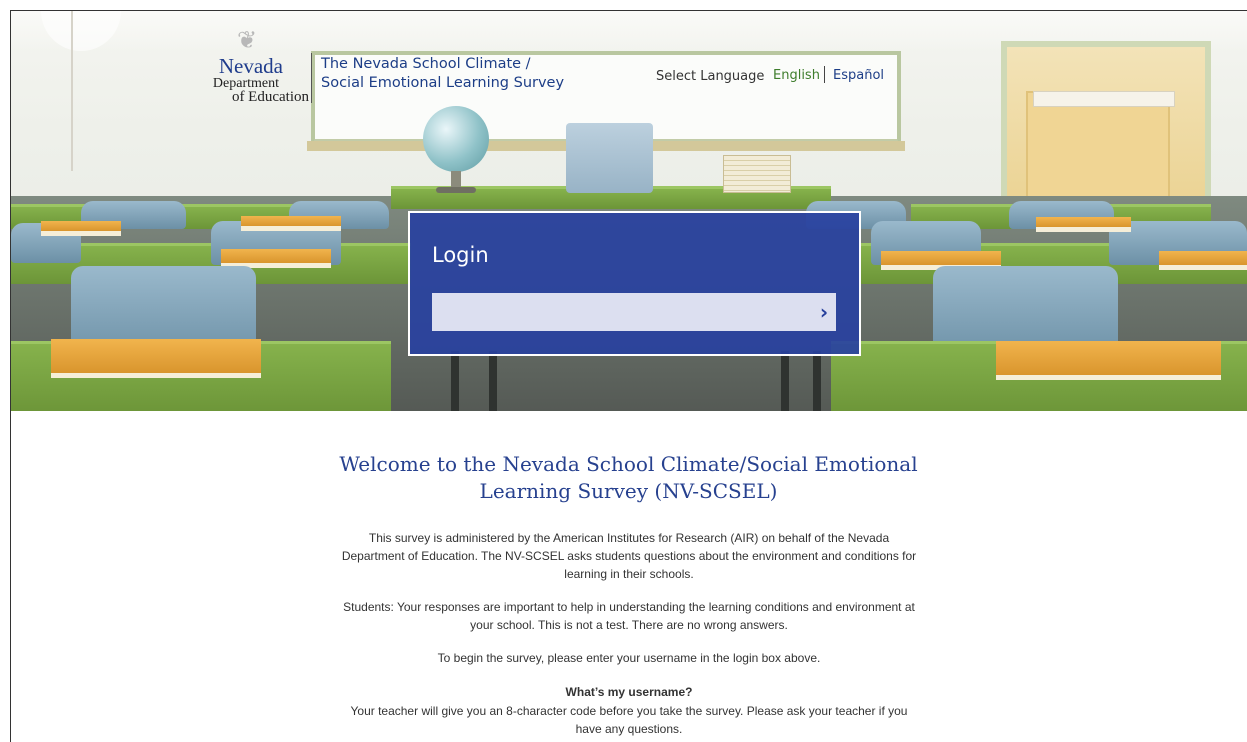 Image resolution: width=1247 pixels, height=742 pixels. Describe the element at coordinates (443, 83) in the screenshot. I see `site-title-line2: Social Emotional Learning Survey` at that location.